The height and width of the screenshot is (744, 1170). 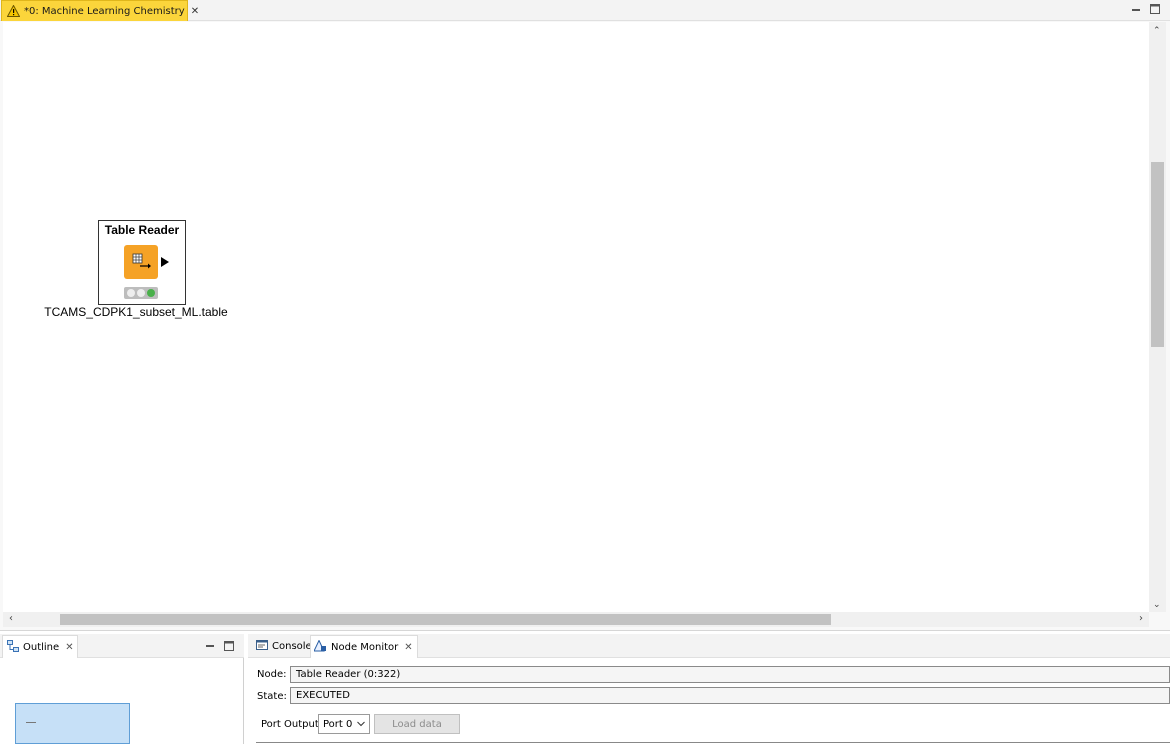 I want to click on outline-viewport, so click(x=72, y=723).